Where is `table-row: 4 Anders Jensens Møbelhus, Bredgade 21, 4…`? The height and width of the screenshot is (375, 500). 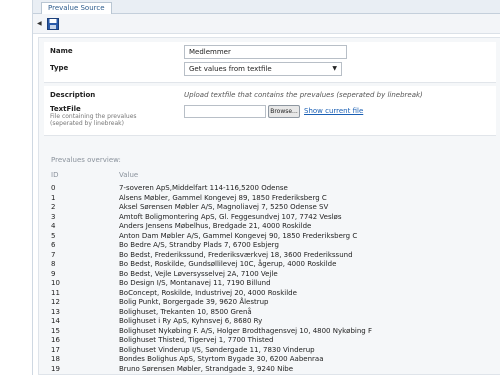
table-row: 4 Anders Jensens Møbelhus, Bredgade 21, 4… is located at coordinates (269, 226).